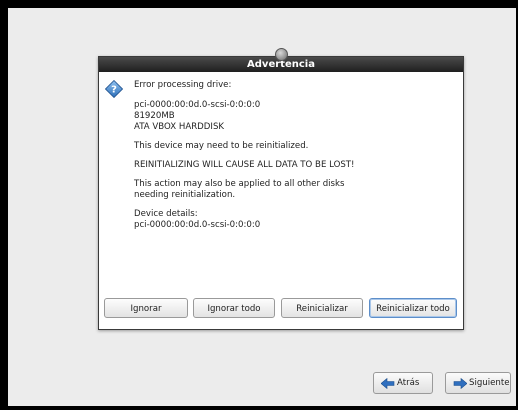  I want to click on back-button-label: Atrás, so click(408, 383).